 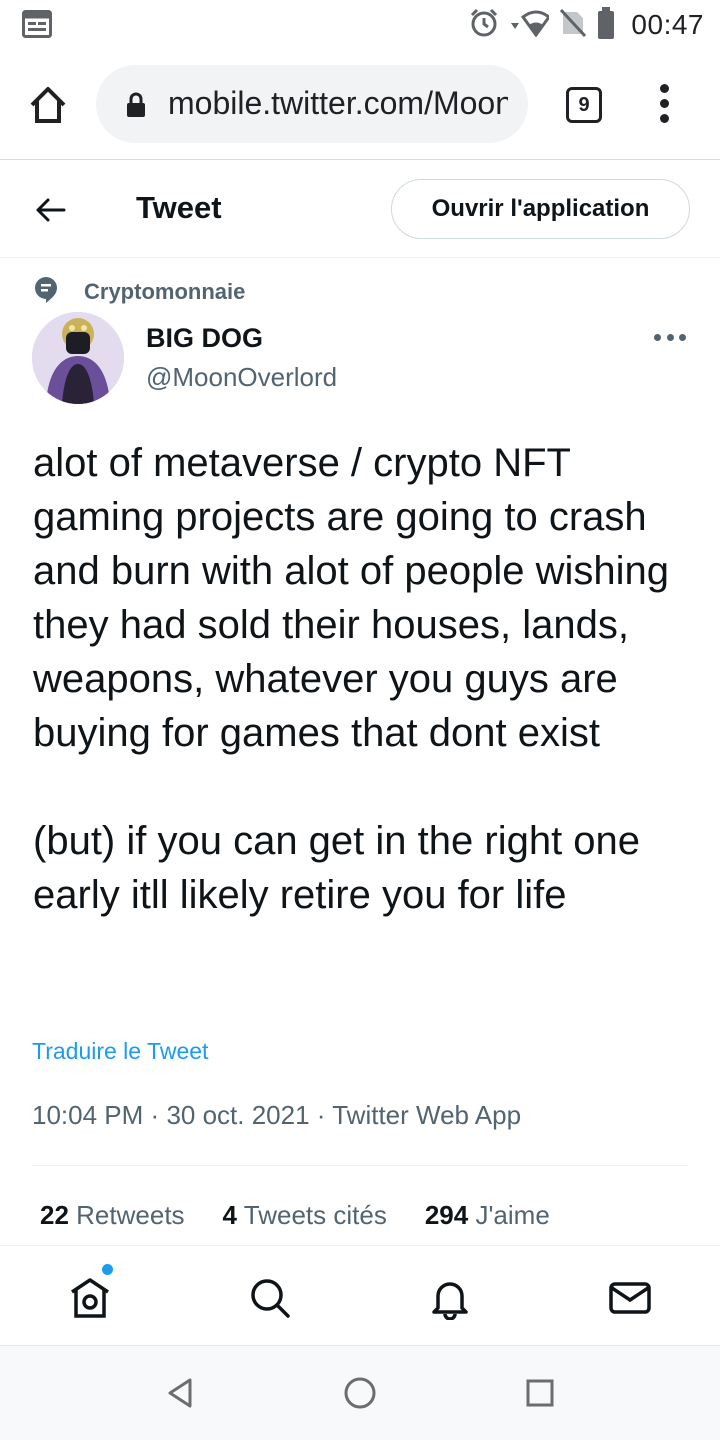 What do you see at coordinates (107, 1269) in the screenshot?
I see `notification-dot` at bounding box center [107, 1269].